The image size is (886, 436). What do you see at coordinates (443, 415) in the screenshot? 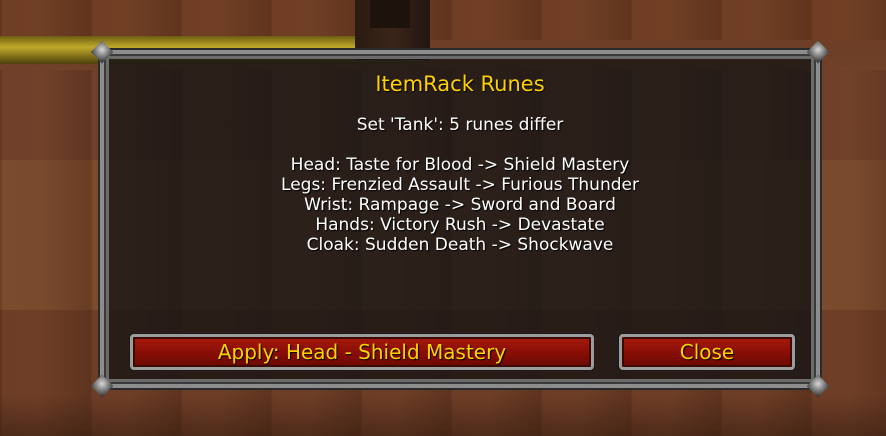
I see `floor-shadow` at bounding box center [443, 415].